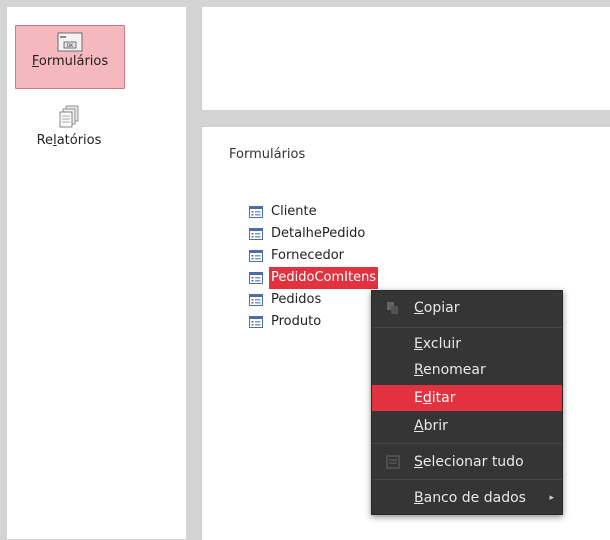  I want to click on reports-stack-icon, so click(69, 116).